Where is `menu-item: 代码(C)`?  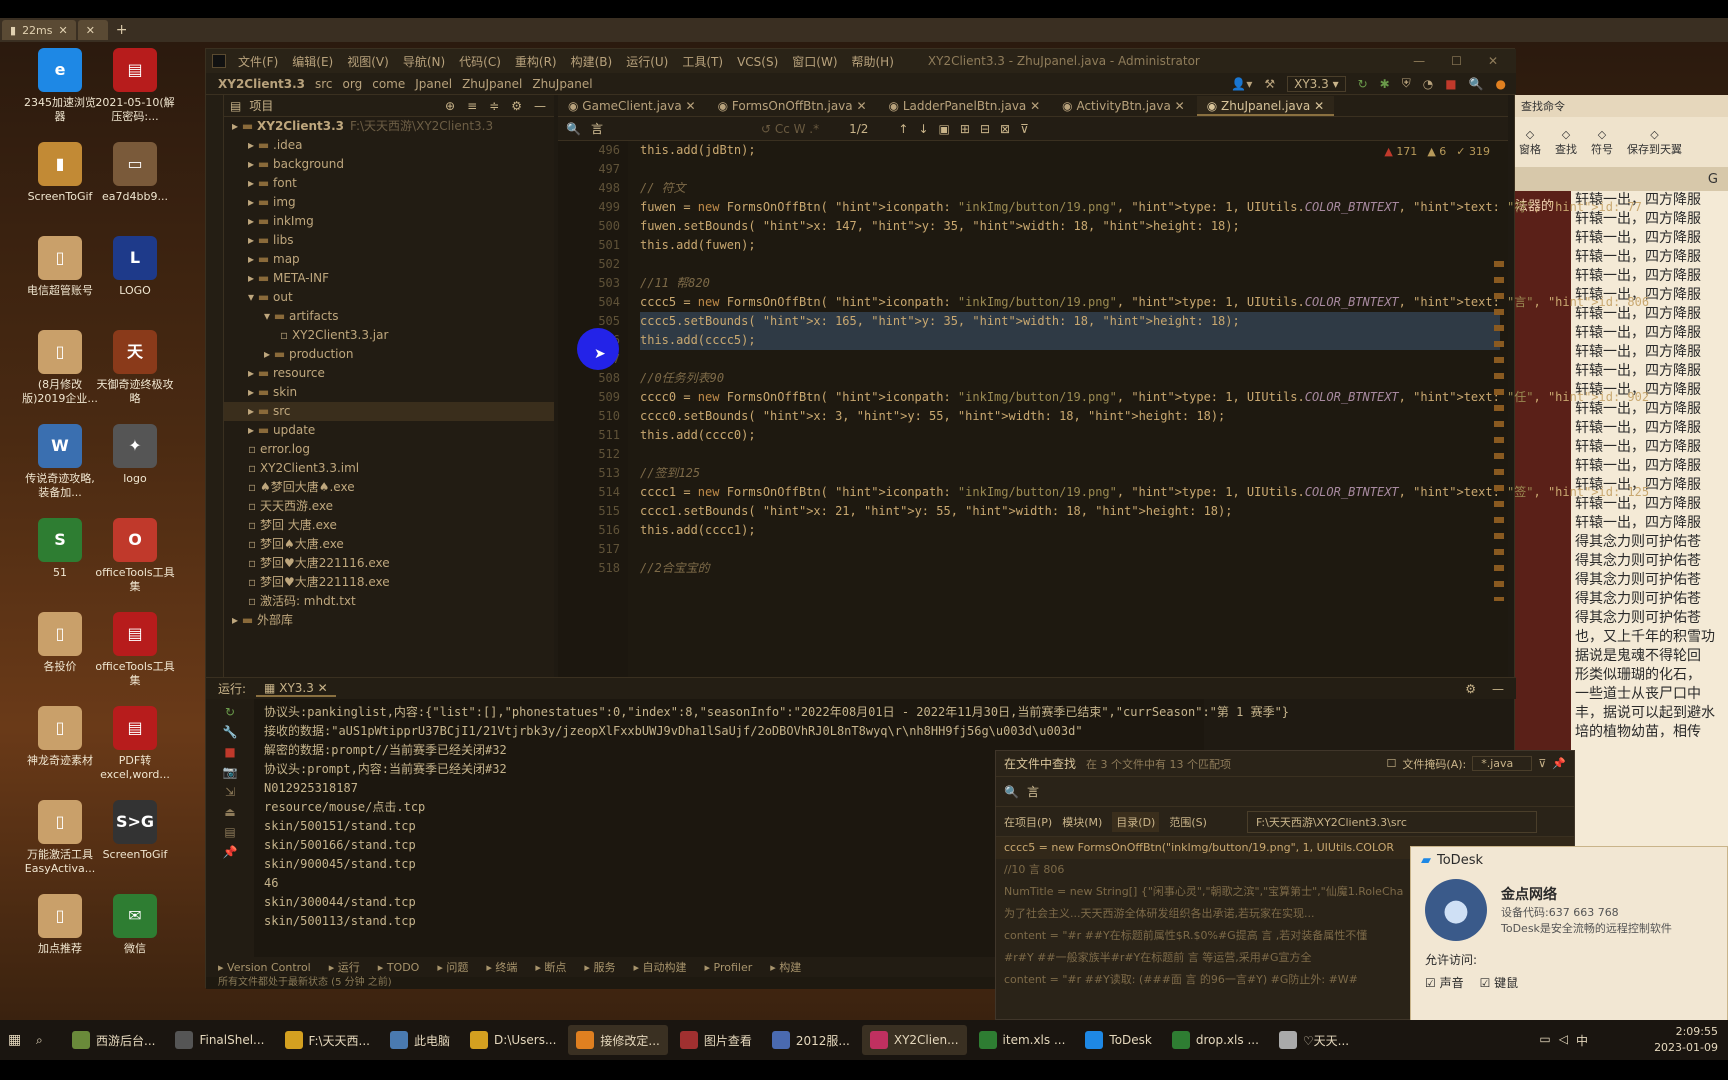
menu-item: 代码(C) is located at coordinates (480, 62).